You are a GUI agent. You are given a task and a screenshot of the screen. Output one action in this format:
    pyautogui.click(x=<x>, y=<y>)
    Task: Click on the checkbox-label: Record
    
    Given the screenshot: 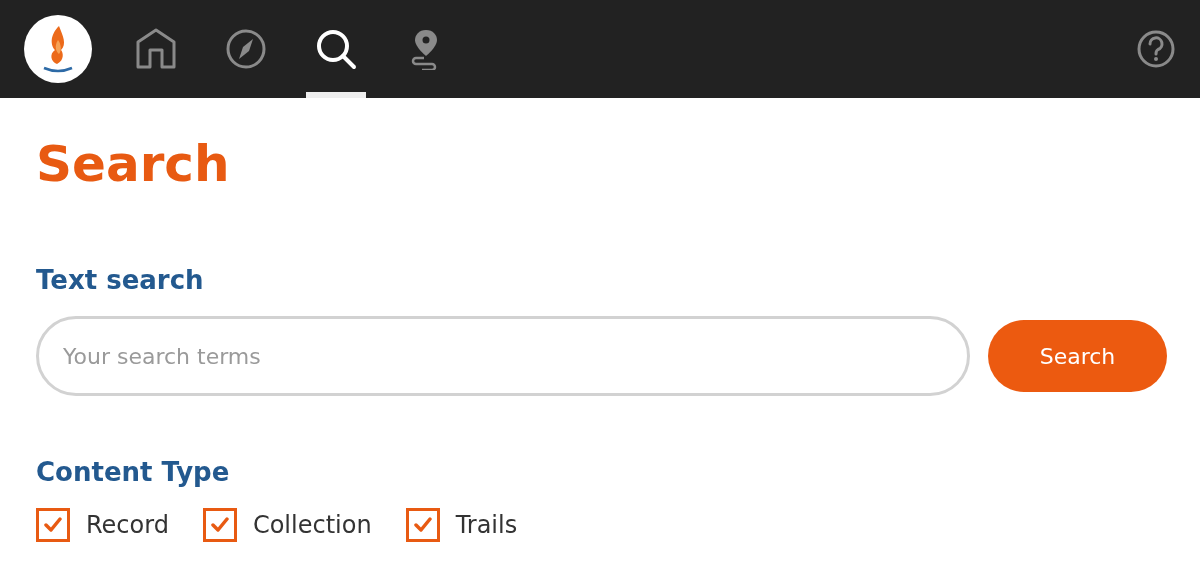 What is the action you would take?
    pyautogui.click(x=127, y=525)
    